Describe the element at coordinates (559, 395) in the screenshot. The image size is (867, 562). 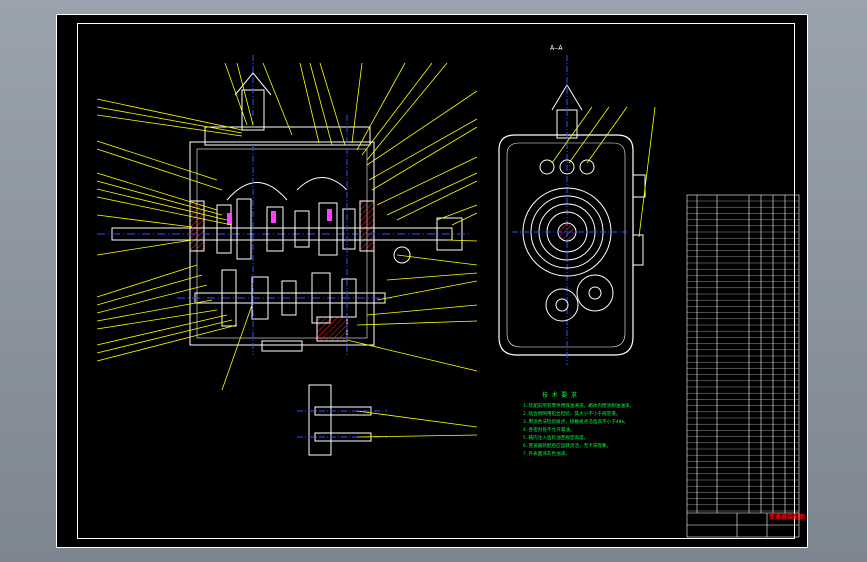
I see `notes-heading: 技 术 要 求` at that location.